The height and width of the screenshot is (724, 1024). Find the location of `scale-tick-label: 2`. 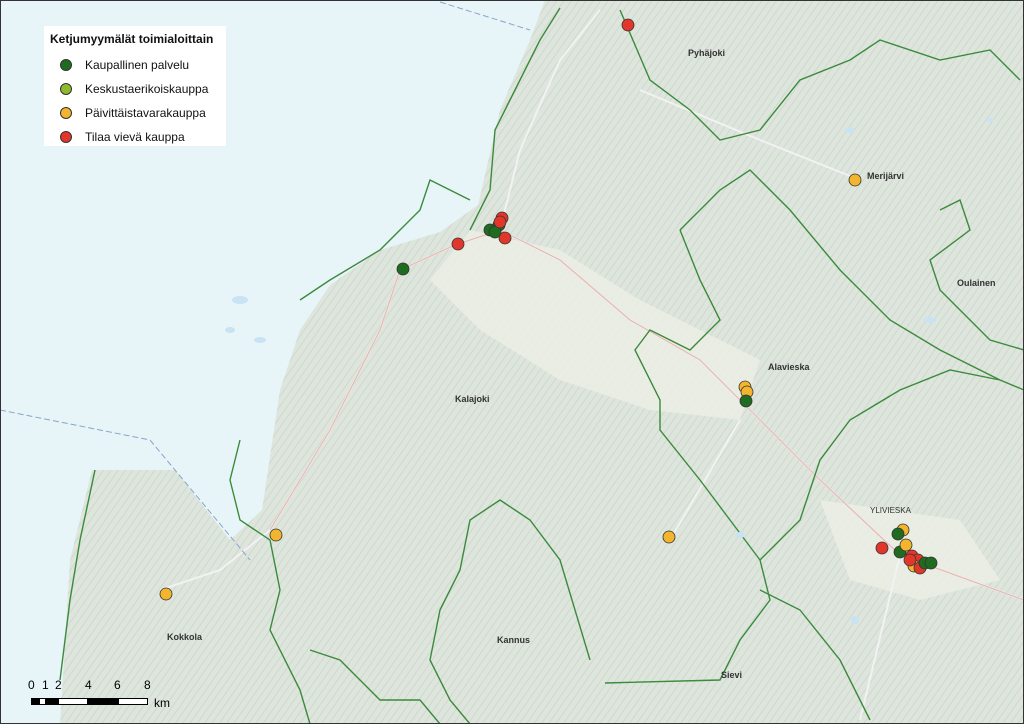

scale-tick-label: 2 is located at coordinates (58, 685).